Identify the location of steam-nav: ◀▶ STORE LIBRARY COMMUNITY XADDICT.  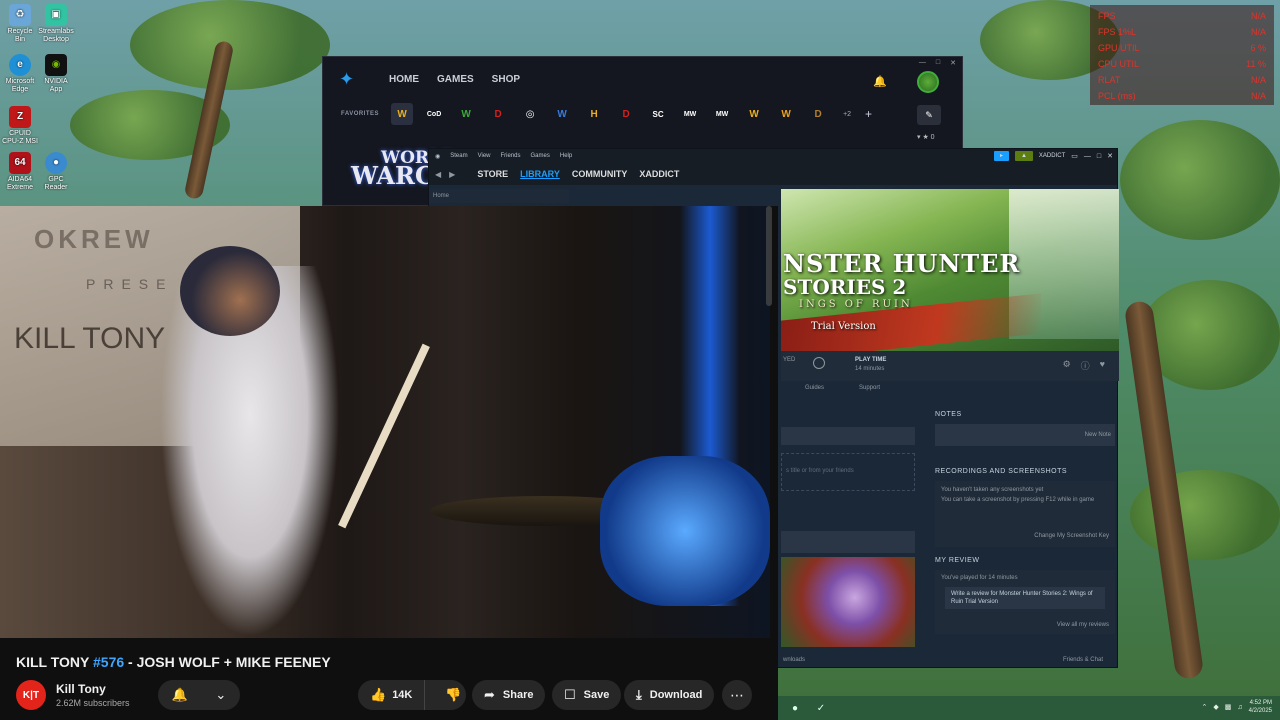
(773, 174).